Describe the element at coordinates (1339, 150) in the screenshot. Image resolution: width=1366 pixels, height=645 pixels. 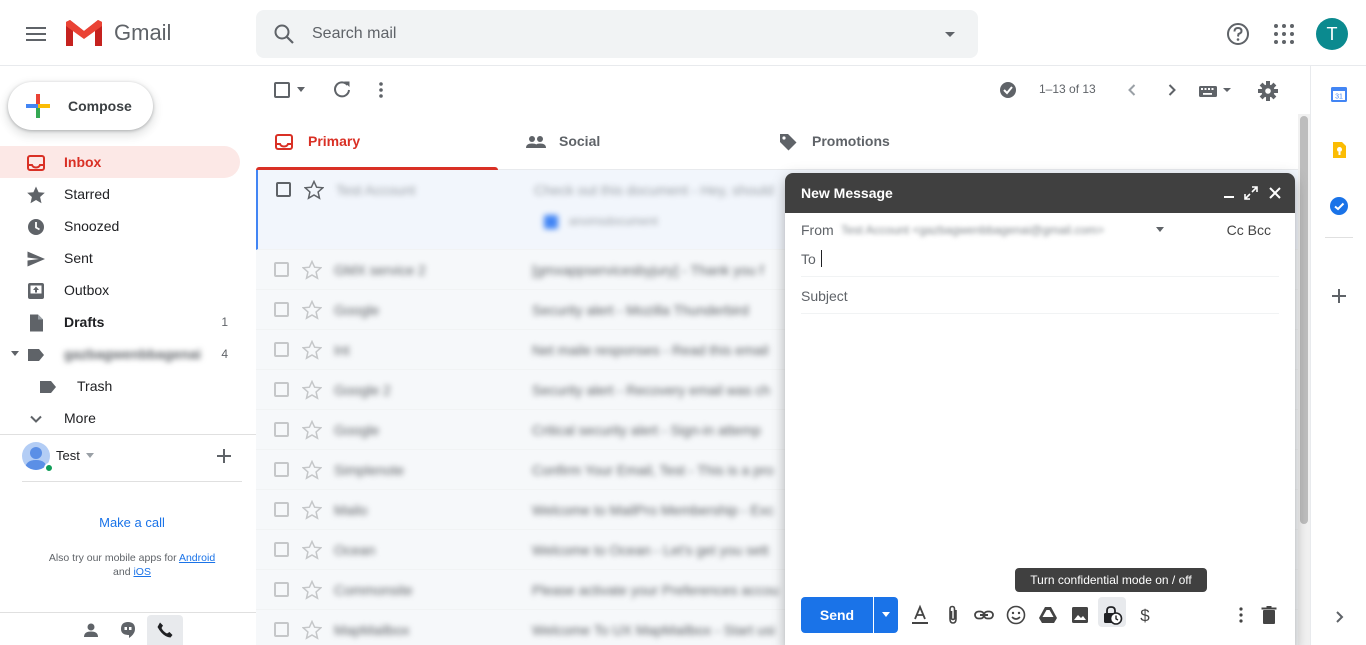
I see `keep-icon` at that location.